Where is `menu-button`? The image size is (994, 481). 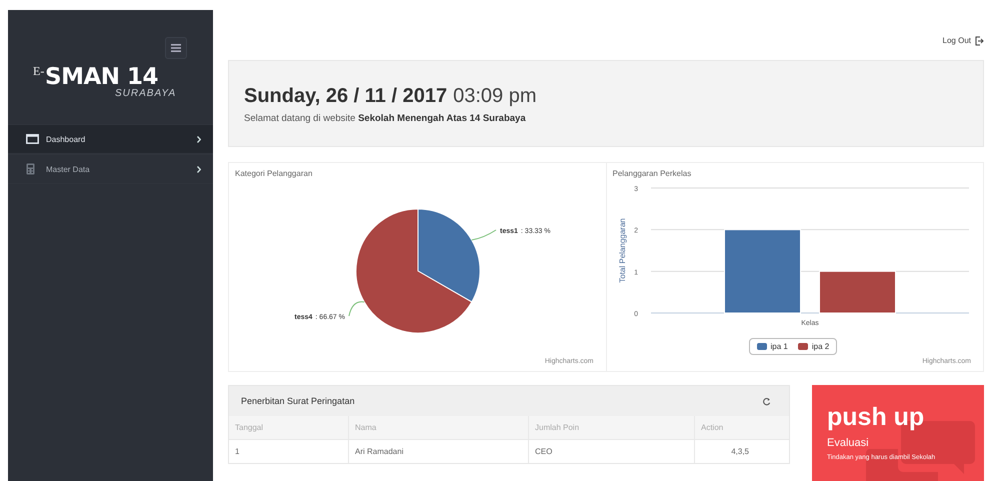
menu-button is located at coordinates (176, 48).